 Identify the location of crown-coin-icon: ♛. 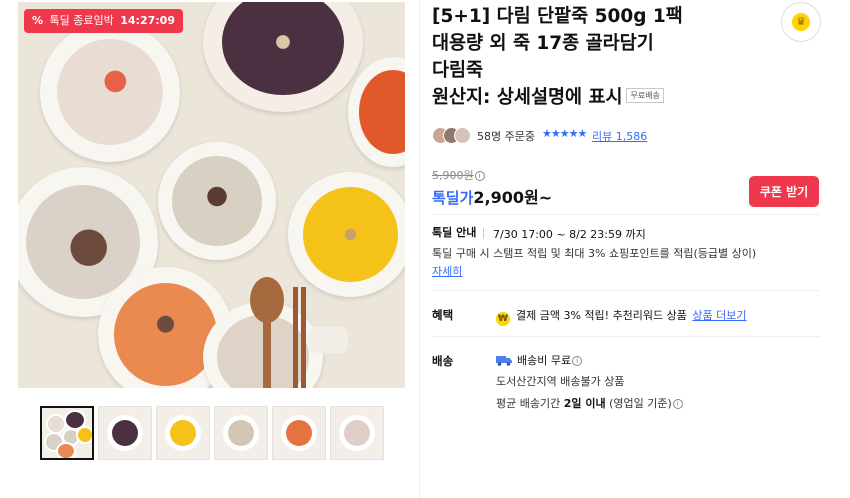
(801, 22).